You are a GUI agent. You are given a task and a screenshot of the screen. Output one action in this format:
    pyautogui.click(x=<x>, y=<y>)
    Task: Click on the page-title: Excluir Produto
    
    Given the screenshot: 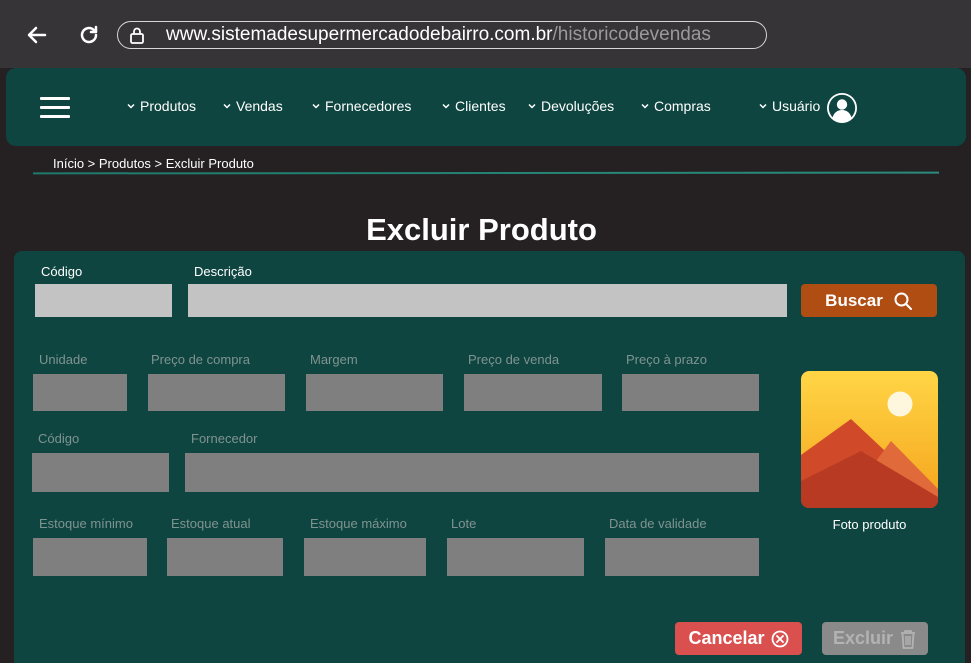 What is the action you would take?
    pyautogui.click(x=481, y=229)
    